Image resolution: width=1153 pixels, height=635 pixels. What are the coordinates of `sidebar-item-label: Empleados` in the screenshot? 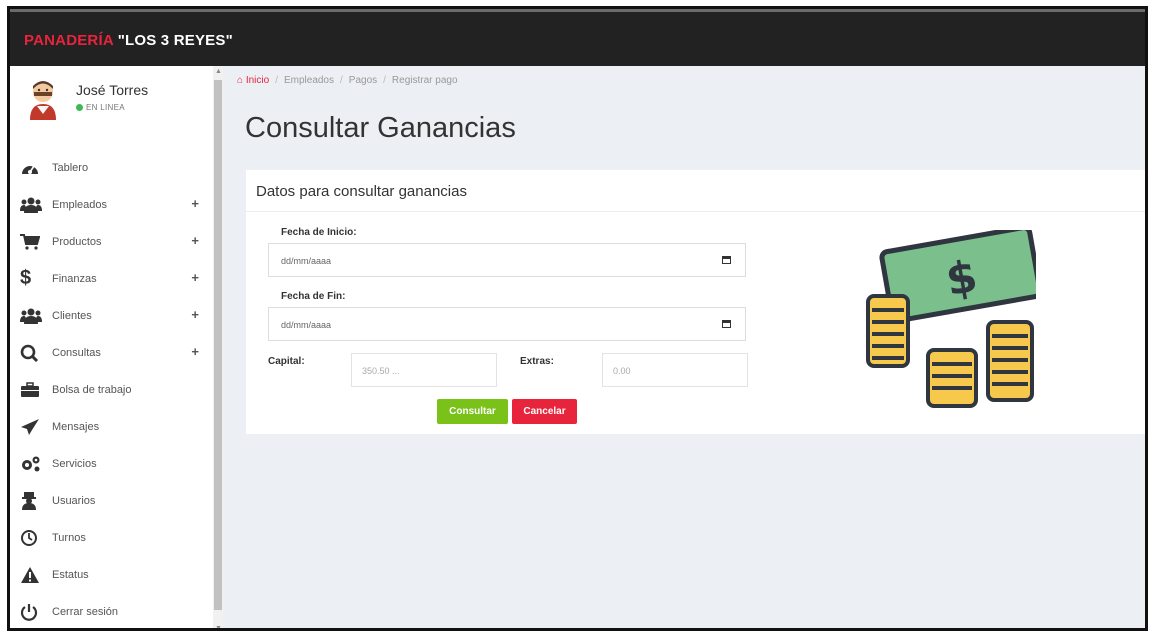 It's located at (80, 204).